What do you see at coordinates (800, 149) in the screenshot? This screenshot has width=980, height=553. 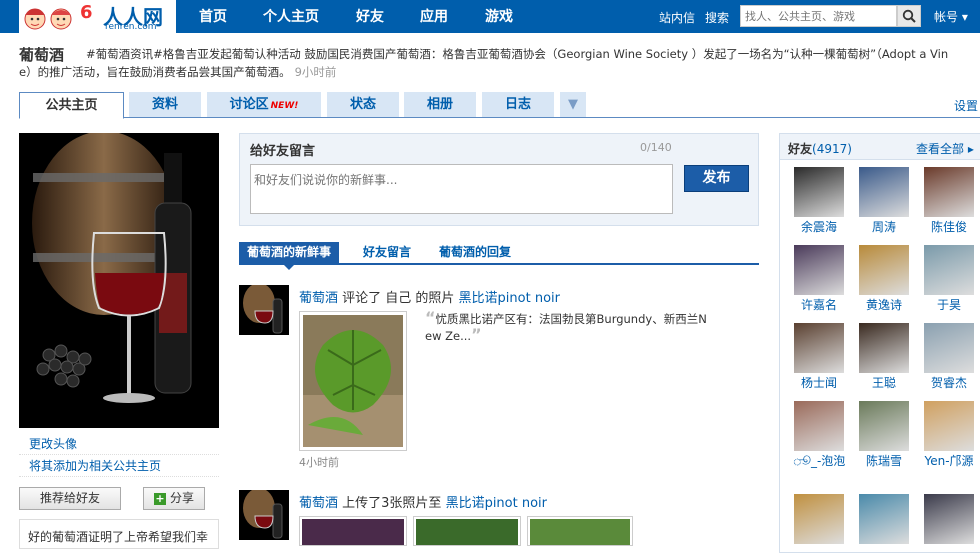 I see `friends-label: 好友` at bounding box center [800, 149].